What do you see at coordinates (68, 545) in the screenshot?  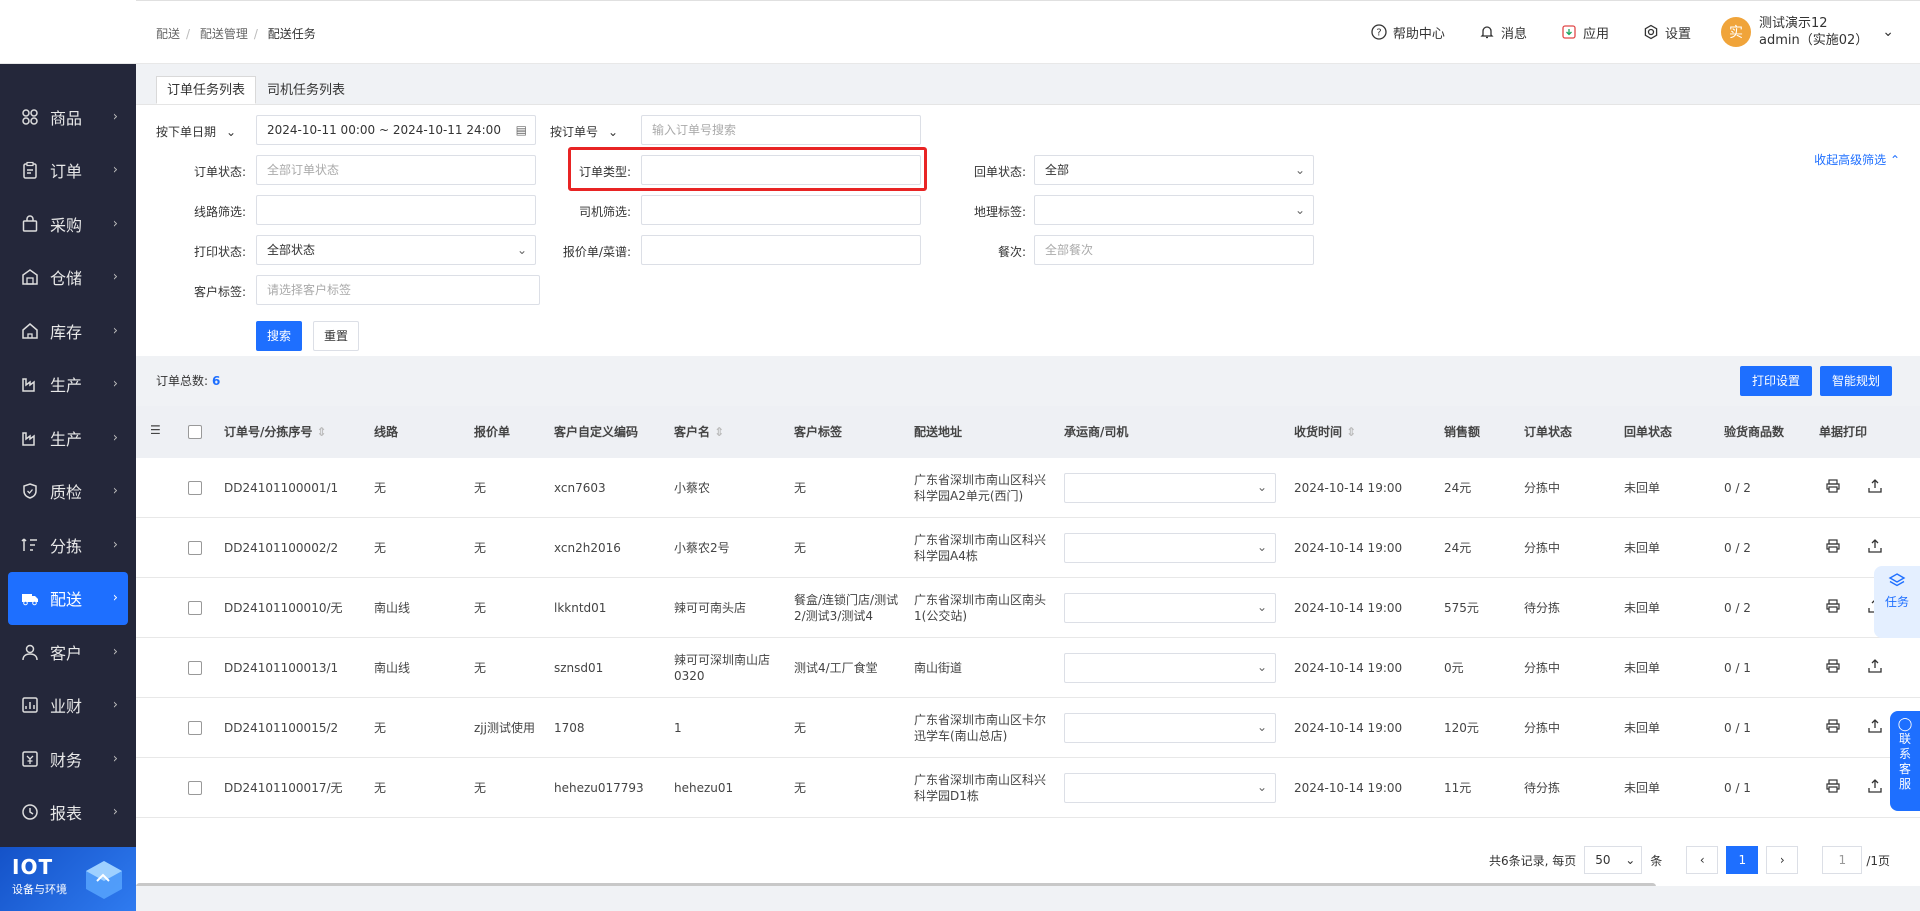 I see `sidebar-item: 分拣 ›` at bounding box center [68, 545].